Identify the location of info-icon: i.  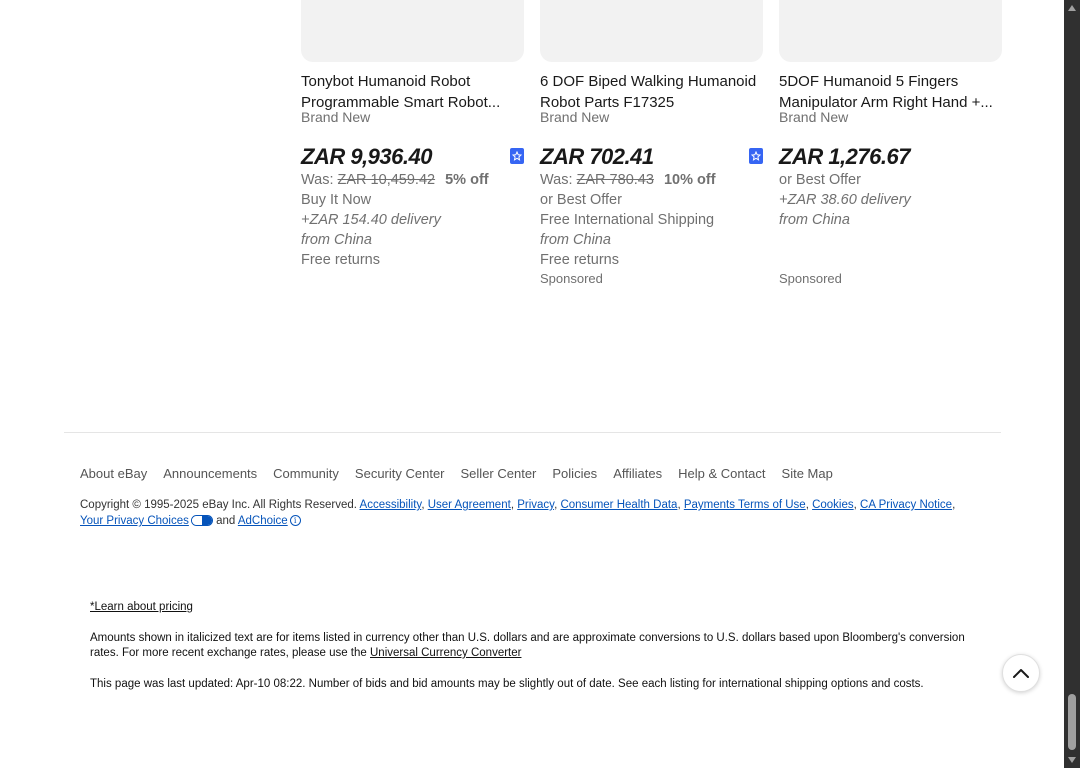
(295, 521).